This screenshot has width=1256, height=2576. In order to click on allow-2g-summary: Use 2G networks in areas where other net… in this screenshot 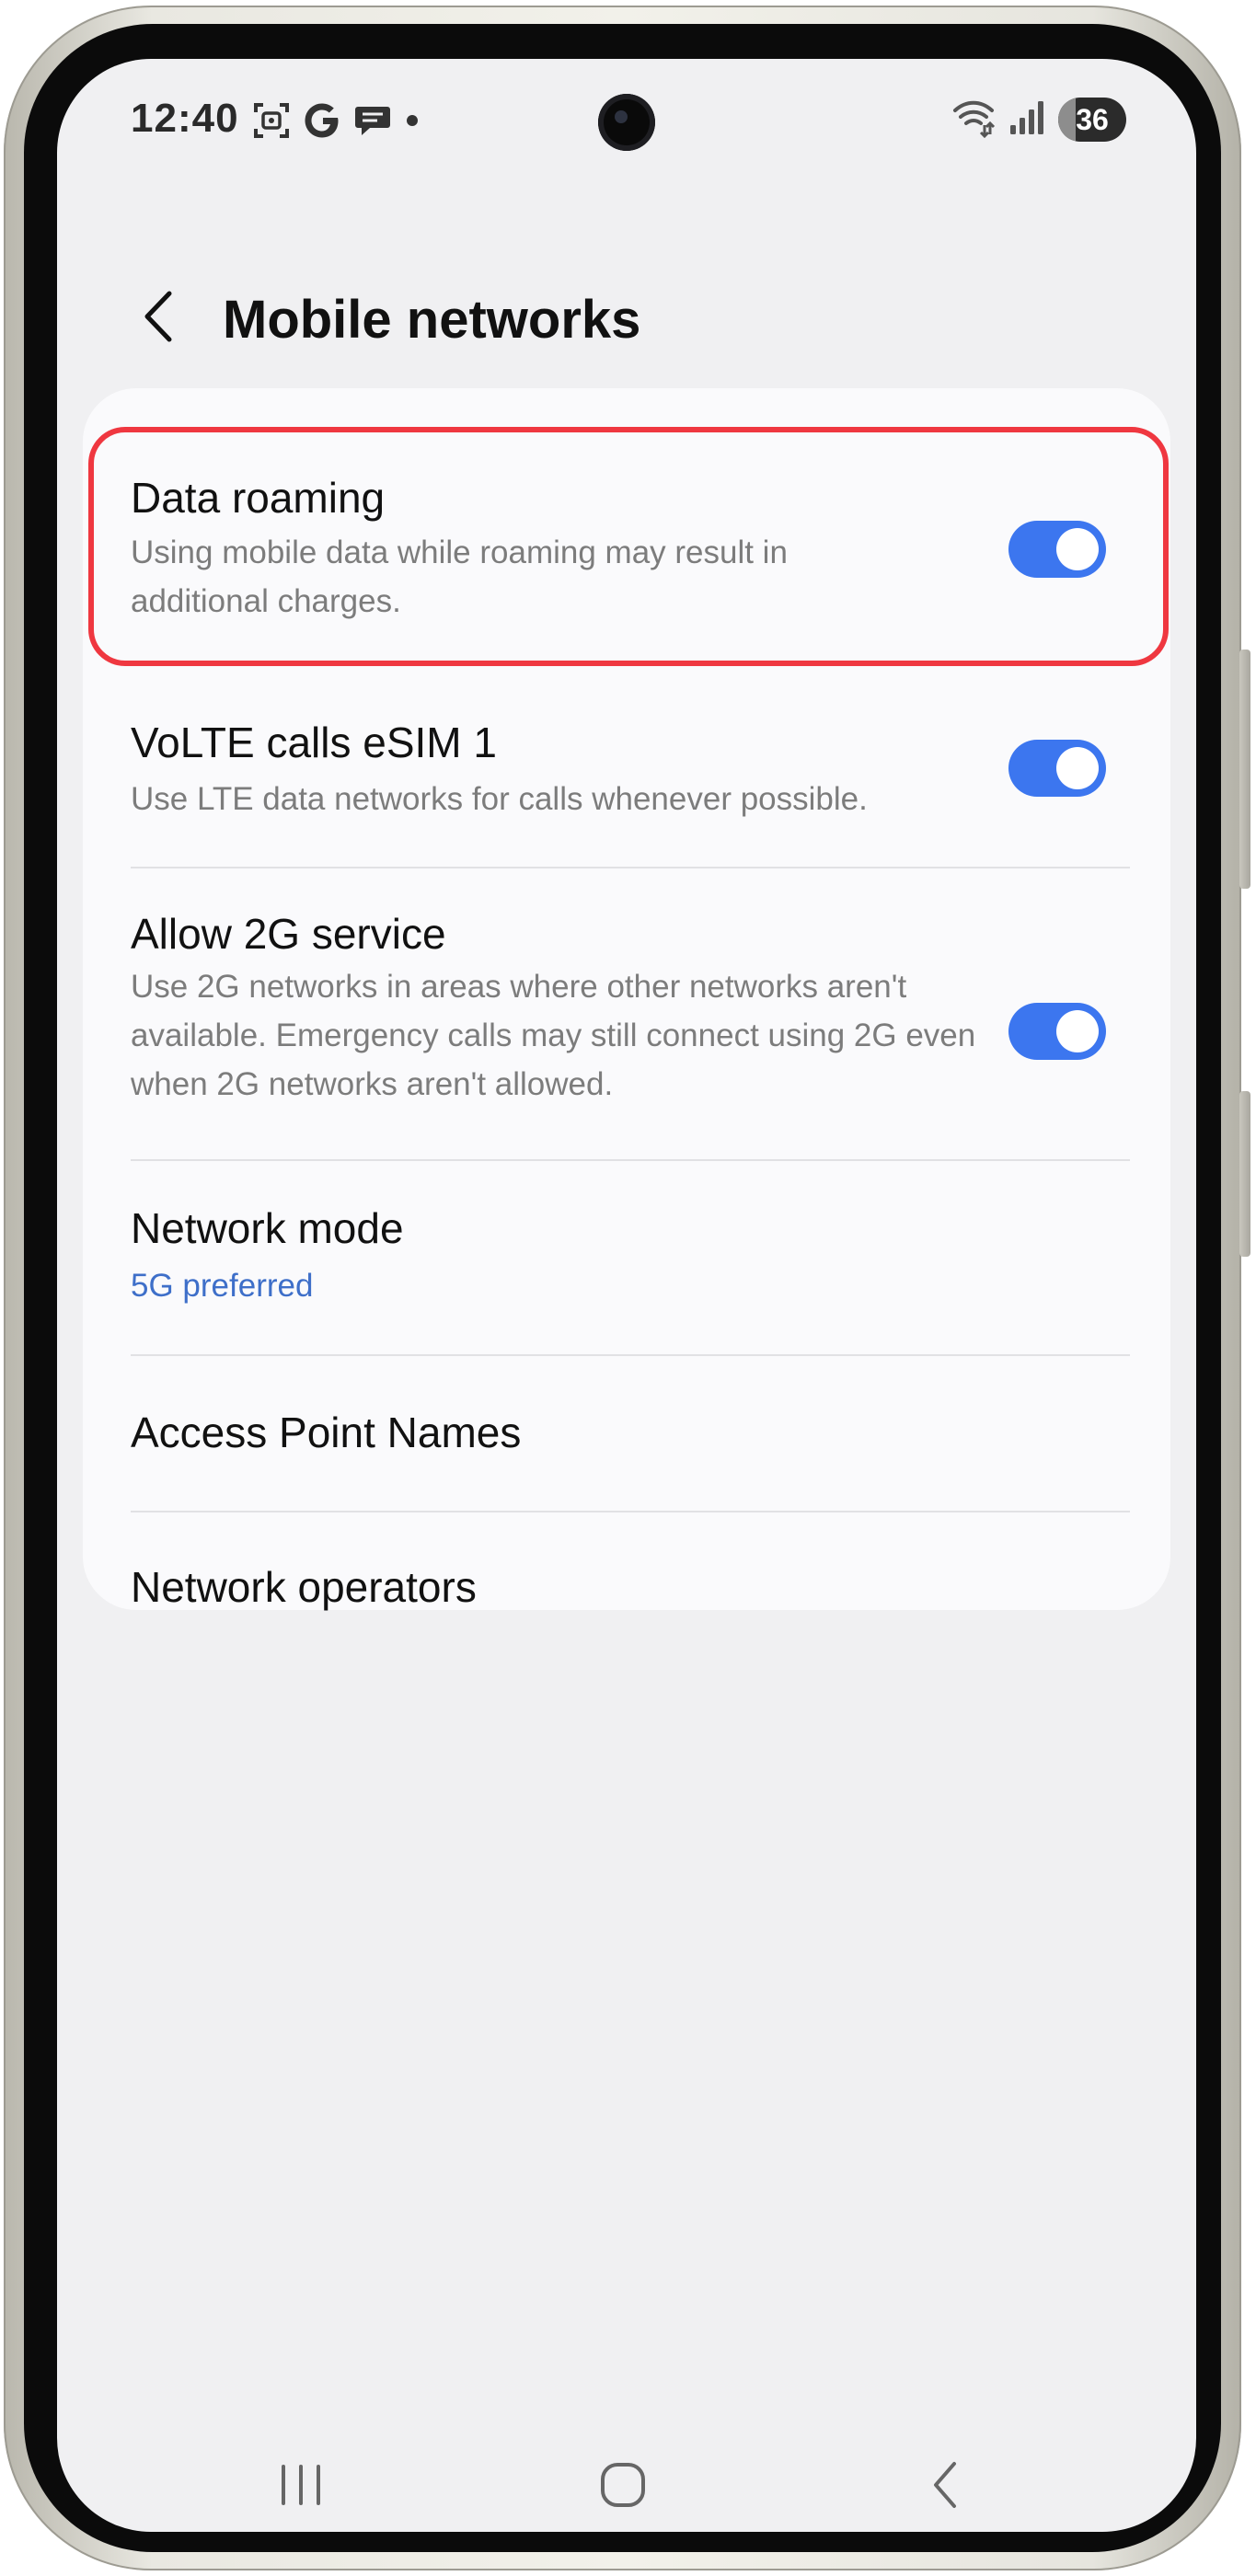, I will do `click(553, 1035)`.